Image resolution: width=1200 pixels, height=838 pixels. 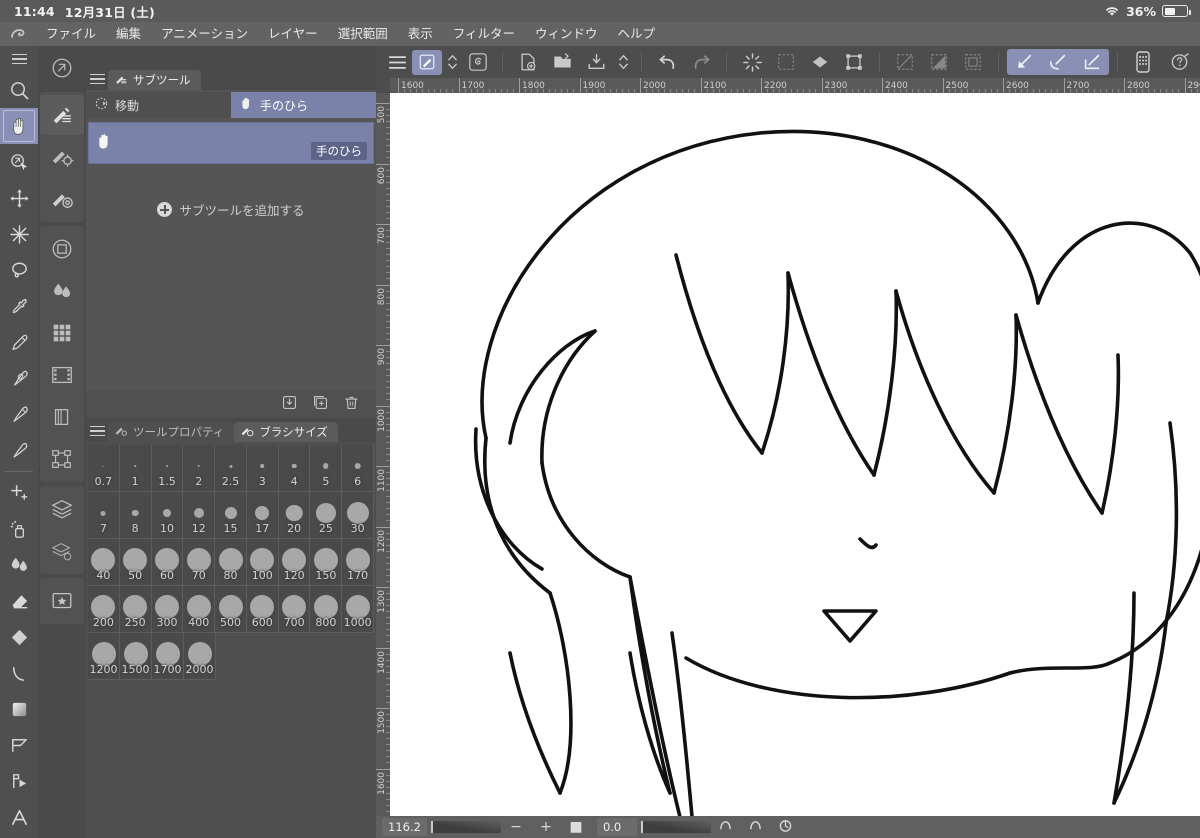 What do you see at coordinates (158, 105) in the screenshot?
I see `subtool-group-move: 移動` at bounding box center [158, 105].